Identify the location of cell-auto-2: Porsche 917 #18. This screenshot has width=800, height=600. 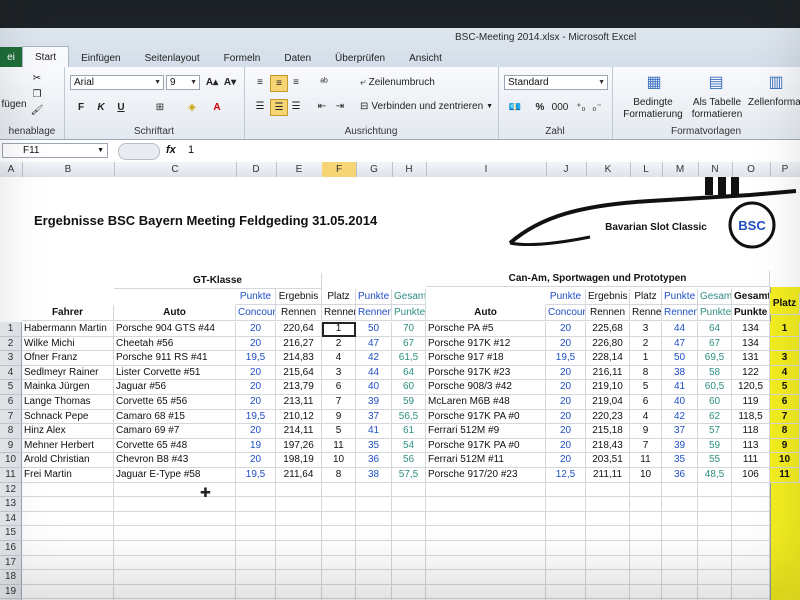
(486, 358).